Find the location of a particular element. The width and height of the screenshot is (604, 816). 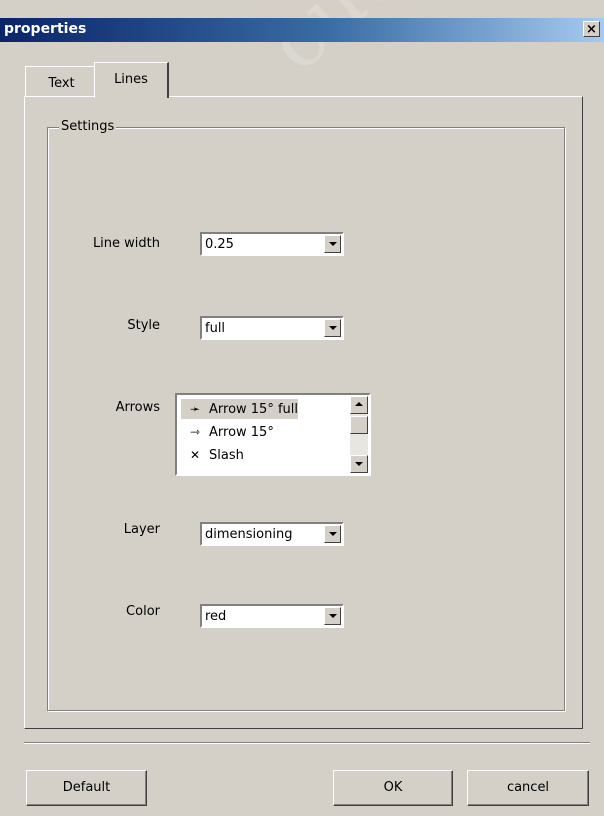

style-value: full is located at coordinates (215, 328).